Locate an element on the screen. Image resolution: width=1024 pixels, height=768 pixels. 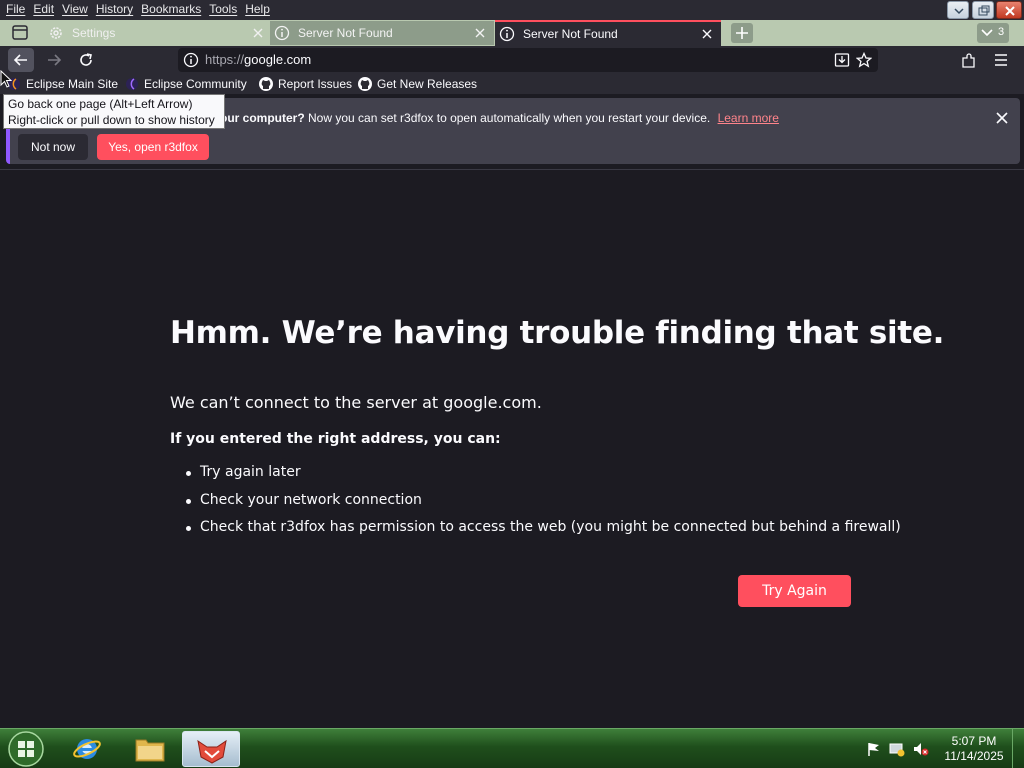
clock: 5:07 PM 11/14/2025 is located at coordinates (974, 749).